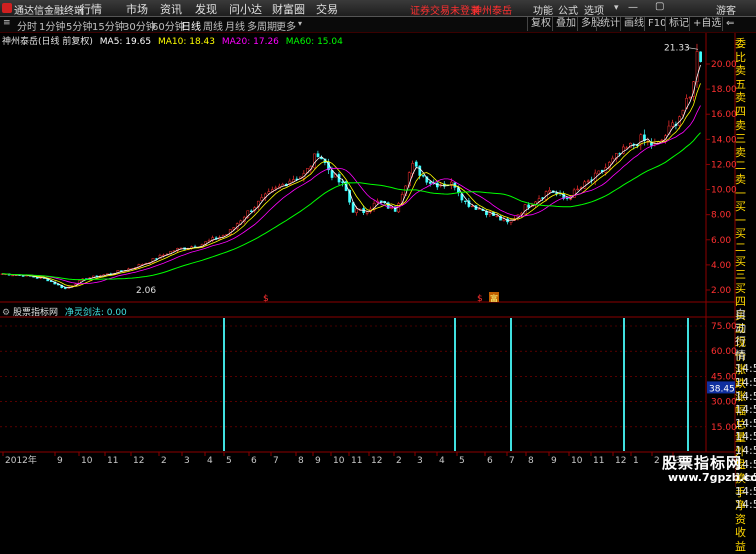 Image resolution: width=756 pixels, height=554 pixels. What do you see at coordinates (678, 24) in the screenshot?
I see `tool-mark: 标记` at bounding box center [678, 24].